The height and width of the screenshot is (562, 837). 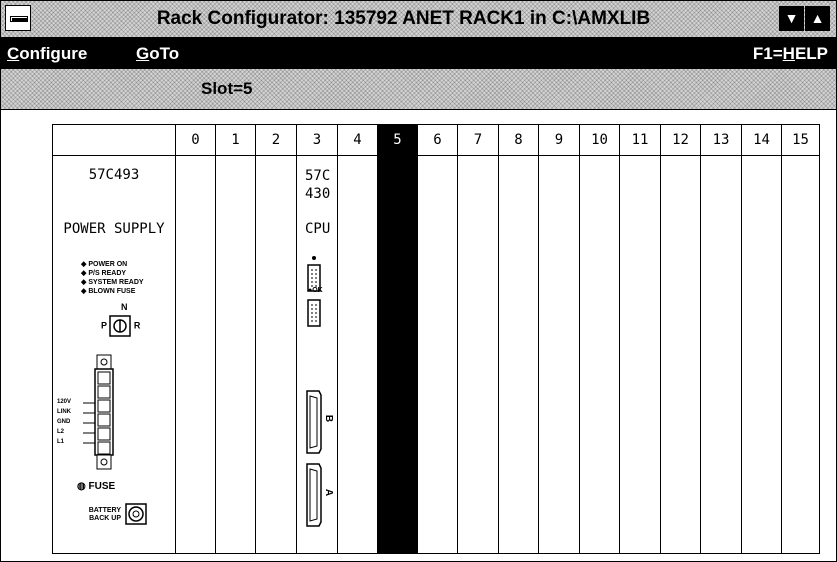 I want to click on rotary-switch-icon, so click(x=120, y=326).